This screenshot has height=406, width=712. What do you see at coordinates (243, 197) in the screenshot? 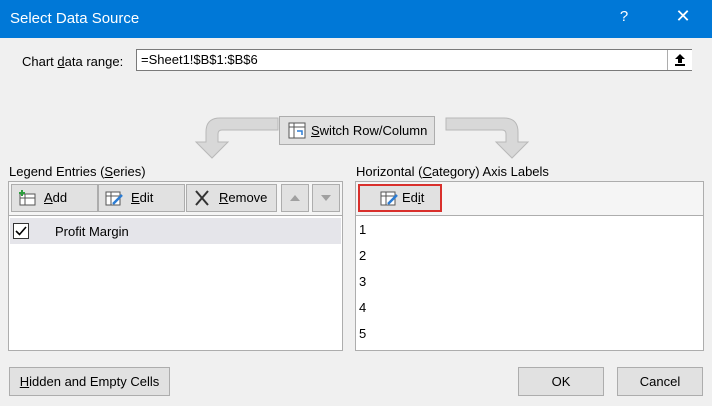
I see `remove-series-label: Remove` at bounding box center [243, 197].